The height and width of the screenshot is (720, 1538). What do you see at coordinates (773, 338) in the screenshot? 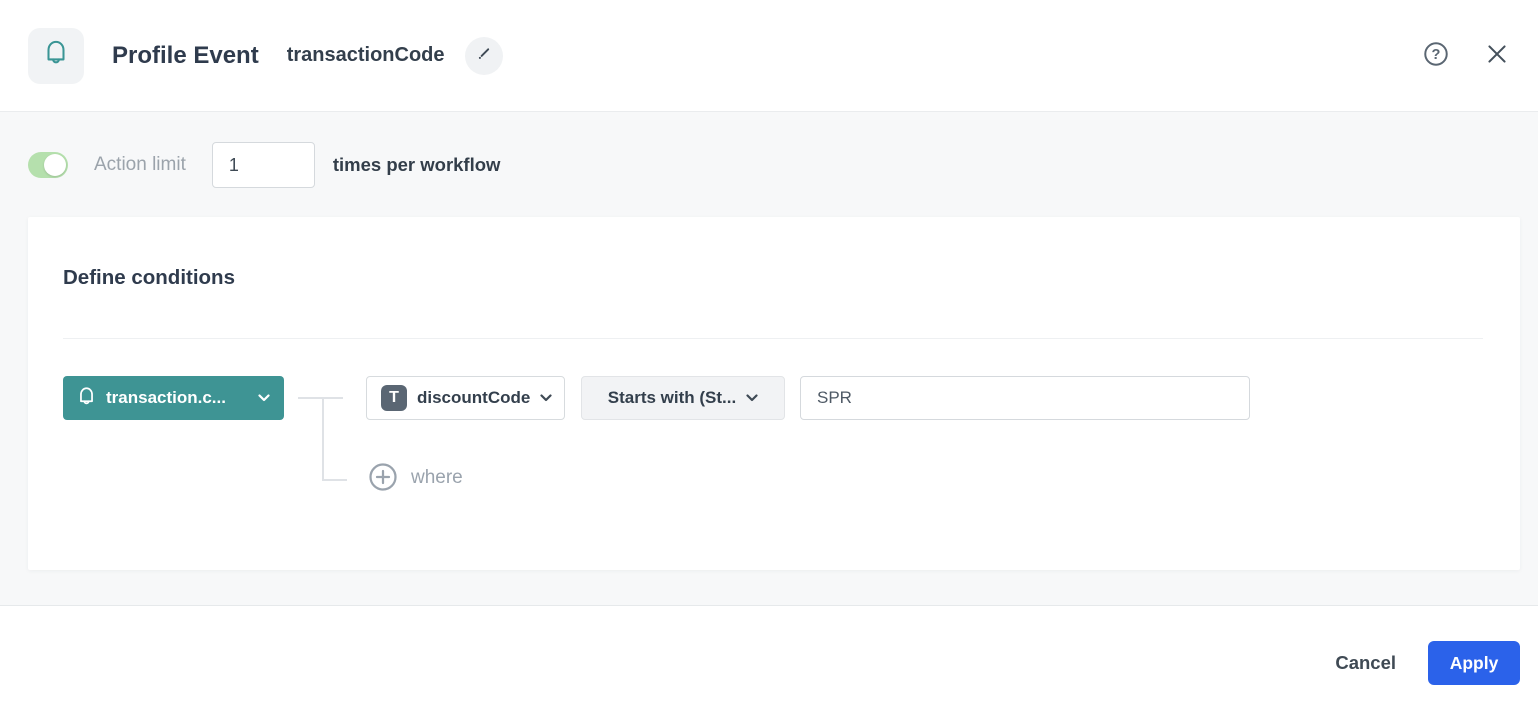
I see `card-divider` at bounding box center [773, 338].